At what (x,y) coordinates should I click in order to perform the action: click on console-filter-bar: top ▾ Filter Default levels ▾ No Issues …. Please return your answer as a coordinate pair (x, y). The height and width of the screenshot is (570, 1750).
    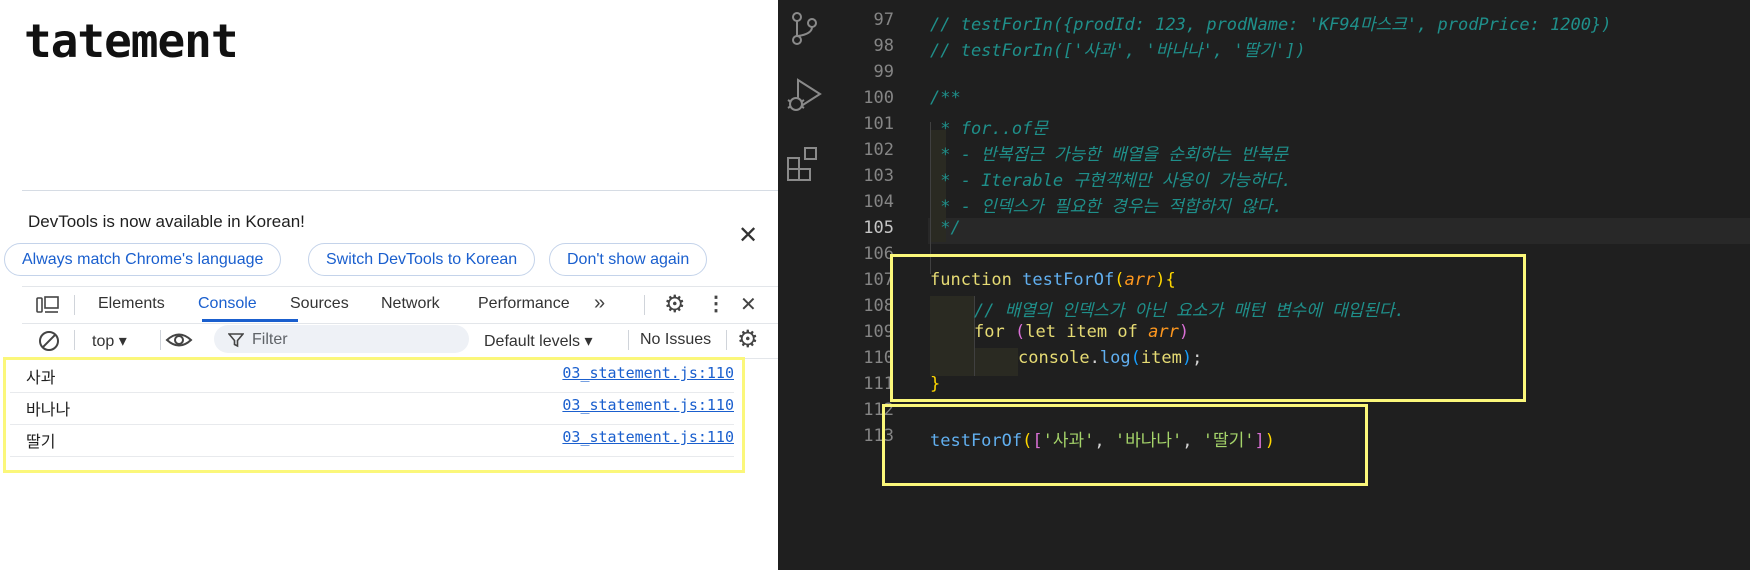
    Looking at the image, I should click on (400, 340).